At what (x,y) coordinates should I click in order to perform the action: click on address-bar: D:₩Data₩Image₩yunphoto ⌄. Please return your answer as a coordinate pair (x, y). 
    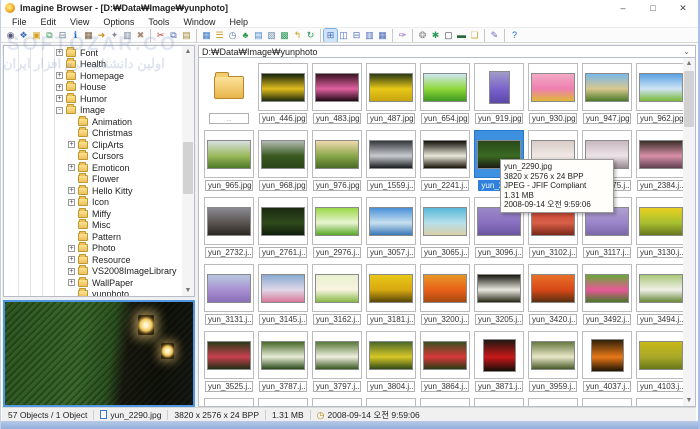
    Looking at the image, I should click on (447, 51).